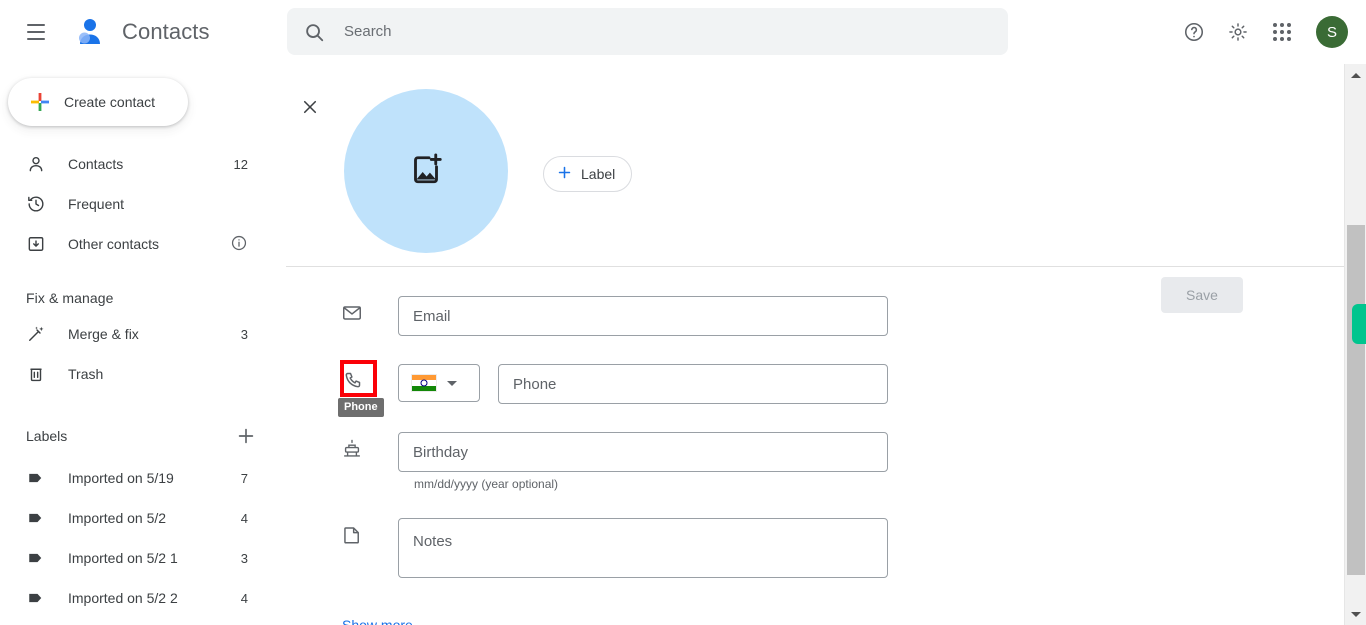 Image resolution: width=1366 pixels, height=625 pixels. Describe the element at coordinates (352, 381) in the screenshot. I see `phone-icon` at that location.